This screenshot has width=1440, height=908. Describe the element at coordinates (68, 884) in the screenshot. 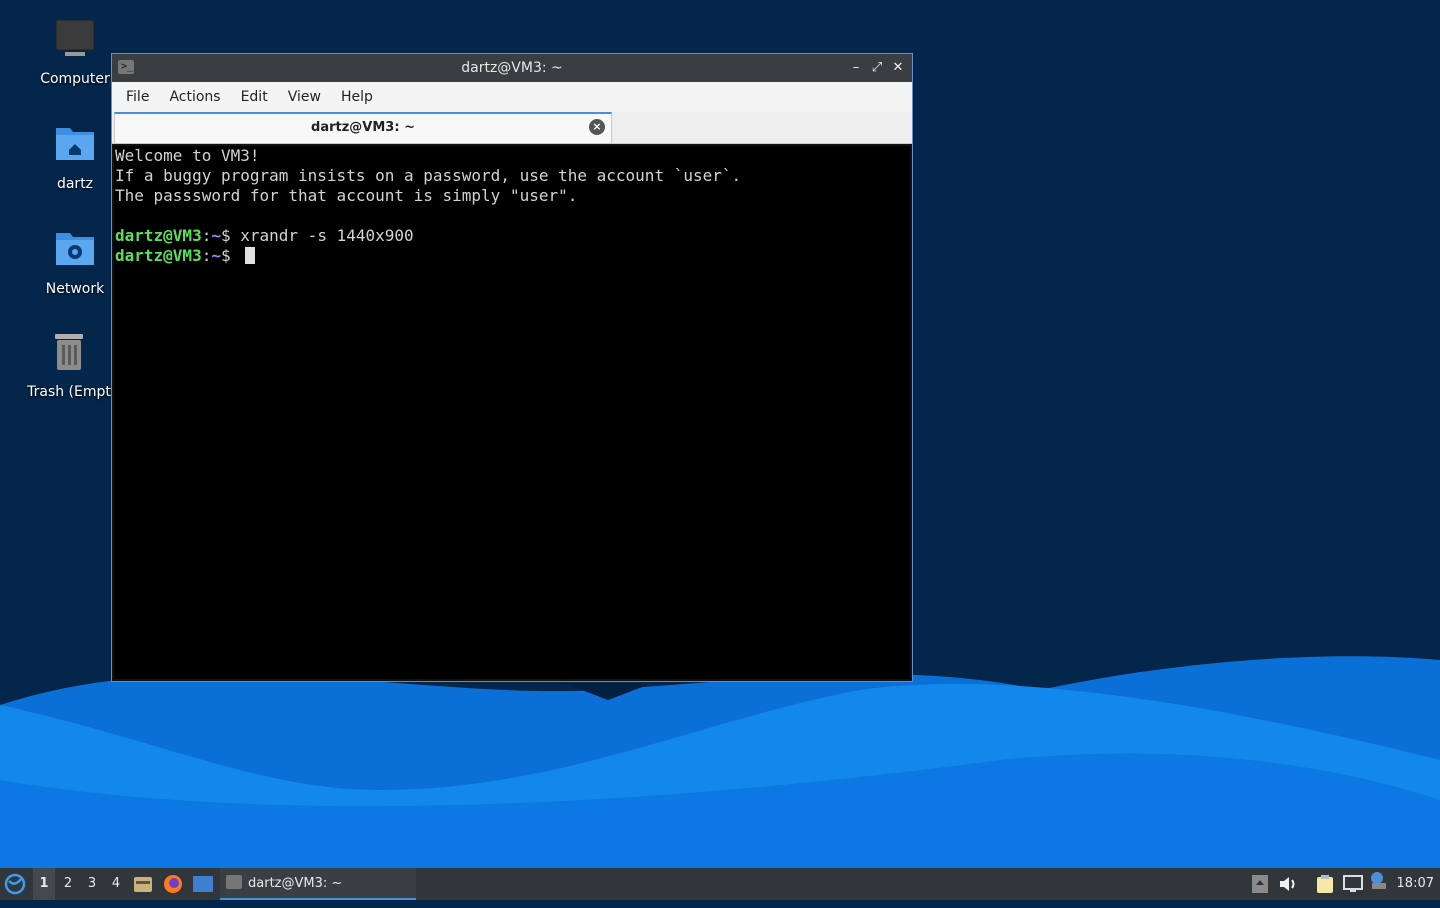

I see `workspace-2: 2` at that location.